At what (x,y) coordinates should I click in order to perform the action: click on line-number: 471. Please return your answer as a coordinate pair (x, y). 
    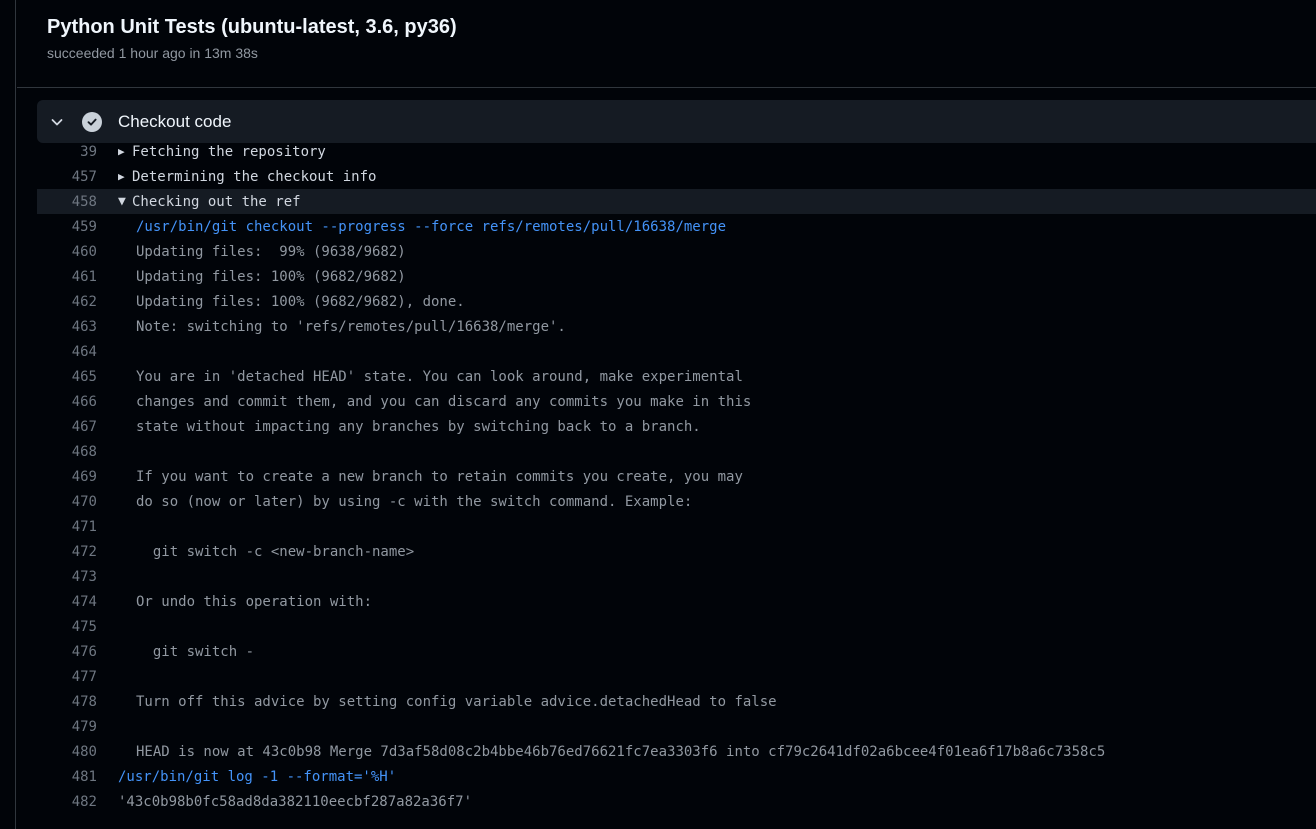
    Looking at the image, I should click on (67, 527).